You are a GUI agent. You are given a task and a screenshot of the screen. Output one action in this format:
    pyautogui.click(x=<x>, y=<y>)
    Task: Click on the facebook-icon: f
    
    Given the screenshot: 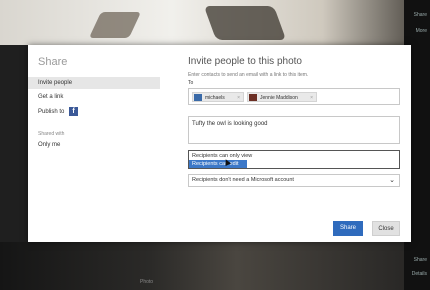 What is the action you would take?
    pyautogui.click(x=74, y=111)
    